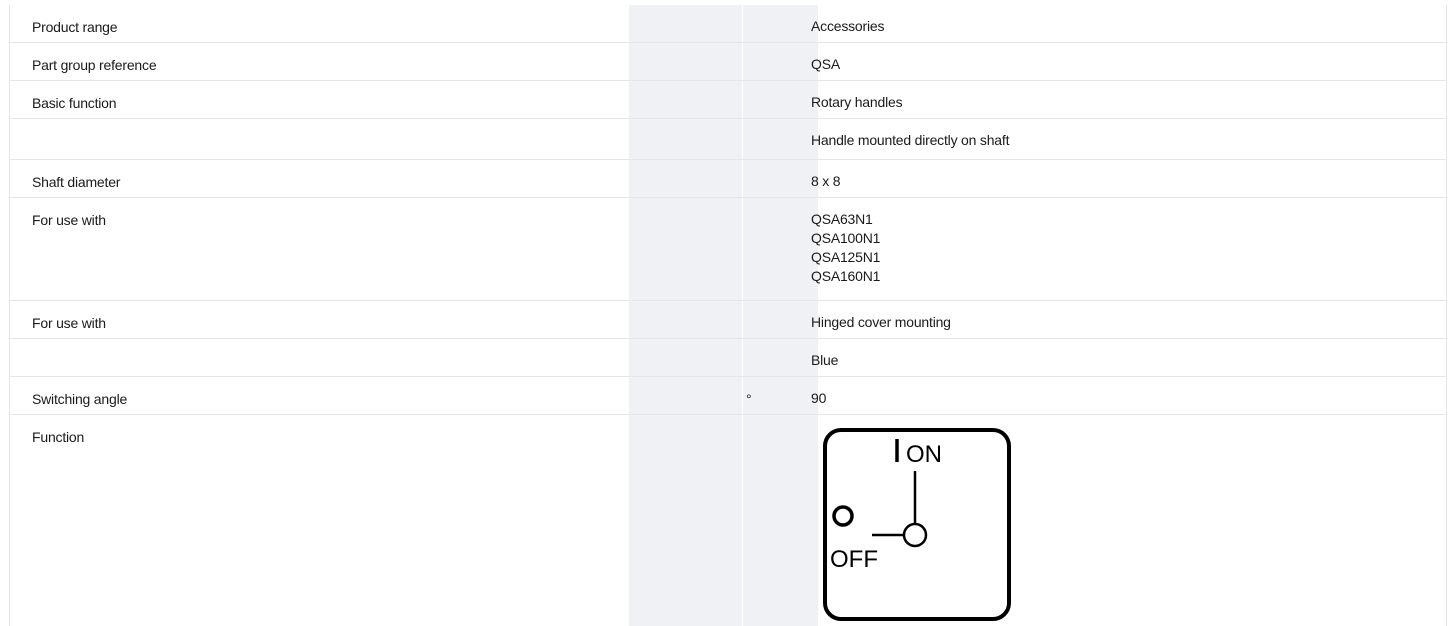 Image resolution: width=1451 pixels, height=626 pixels. I want to click on row-label: Function, so click(58, 437).